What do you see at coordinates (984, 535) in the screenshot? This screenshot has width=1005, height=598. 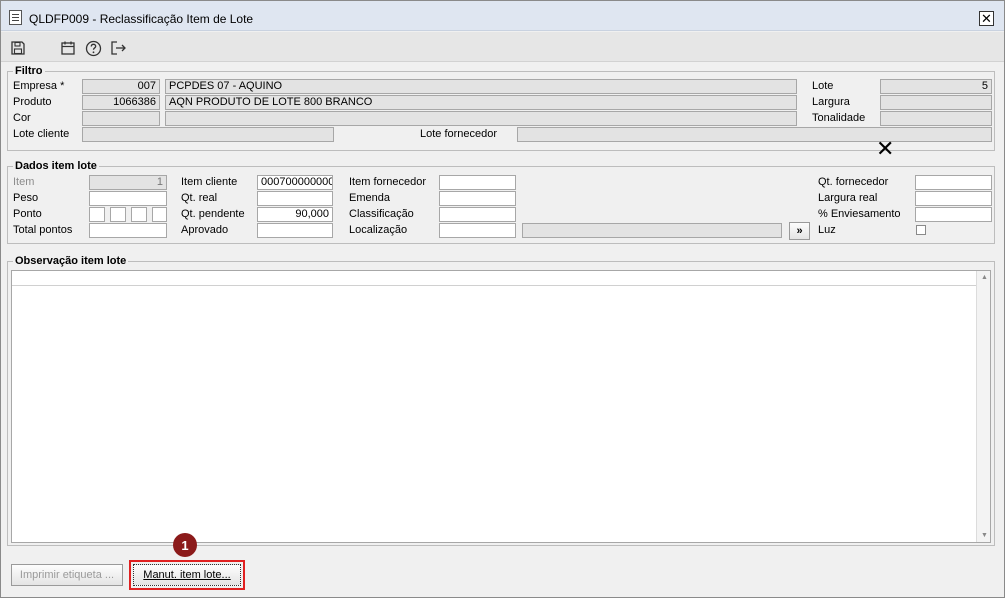 I see `scroll-down-icon: ▼` at bounding box center [984, 535].